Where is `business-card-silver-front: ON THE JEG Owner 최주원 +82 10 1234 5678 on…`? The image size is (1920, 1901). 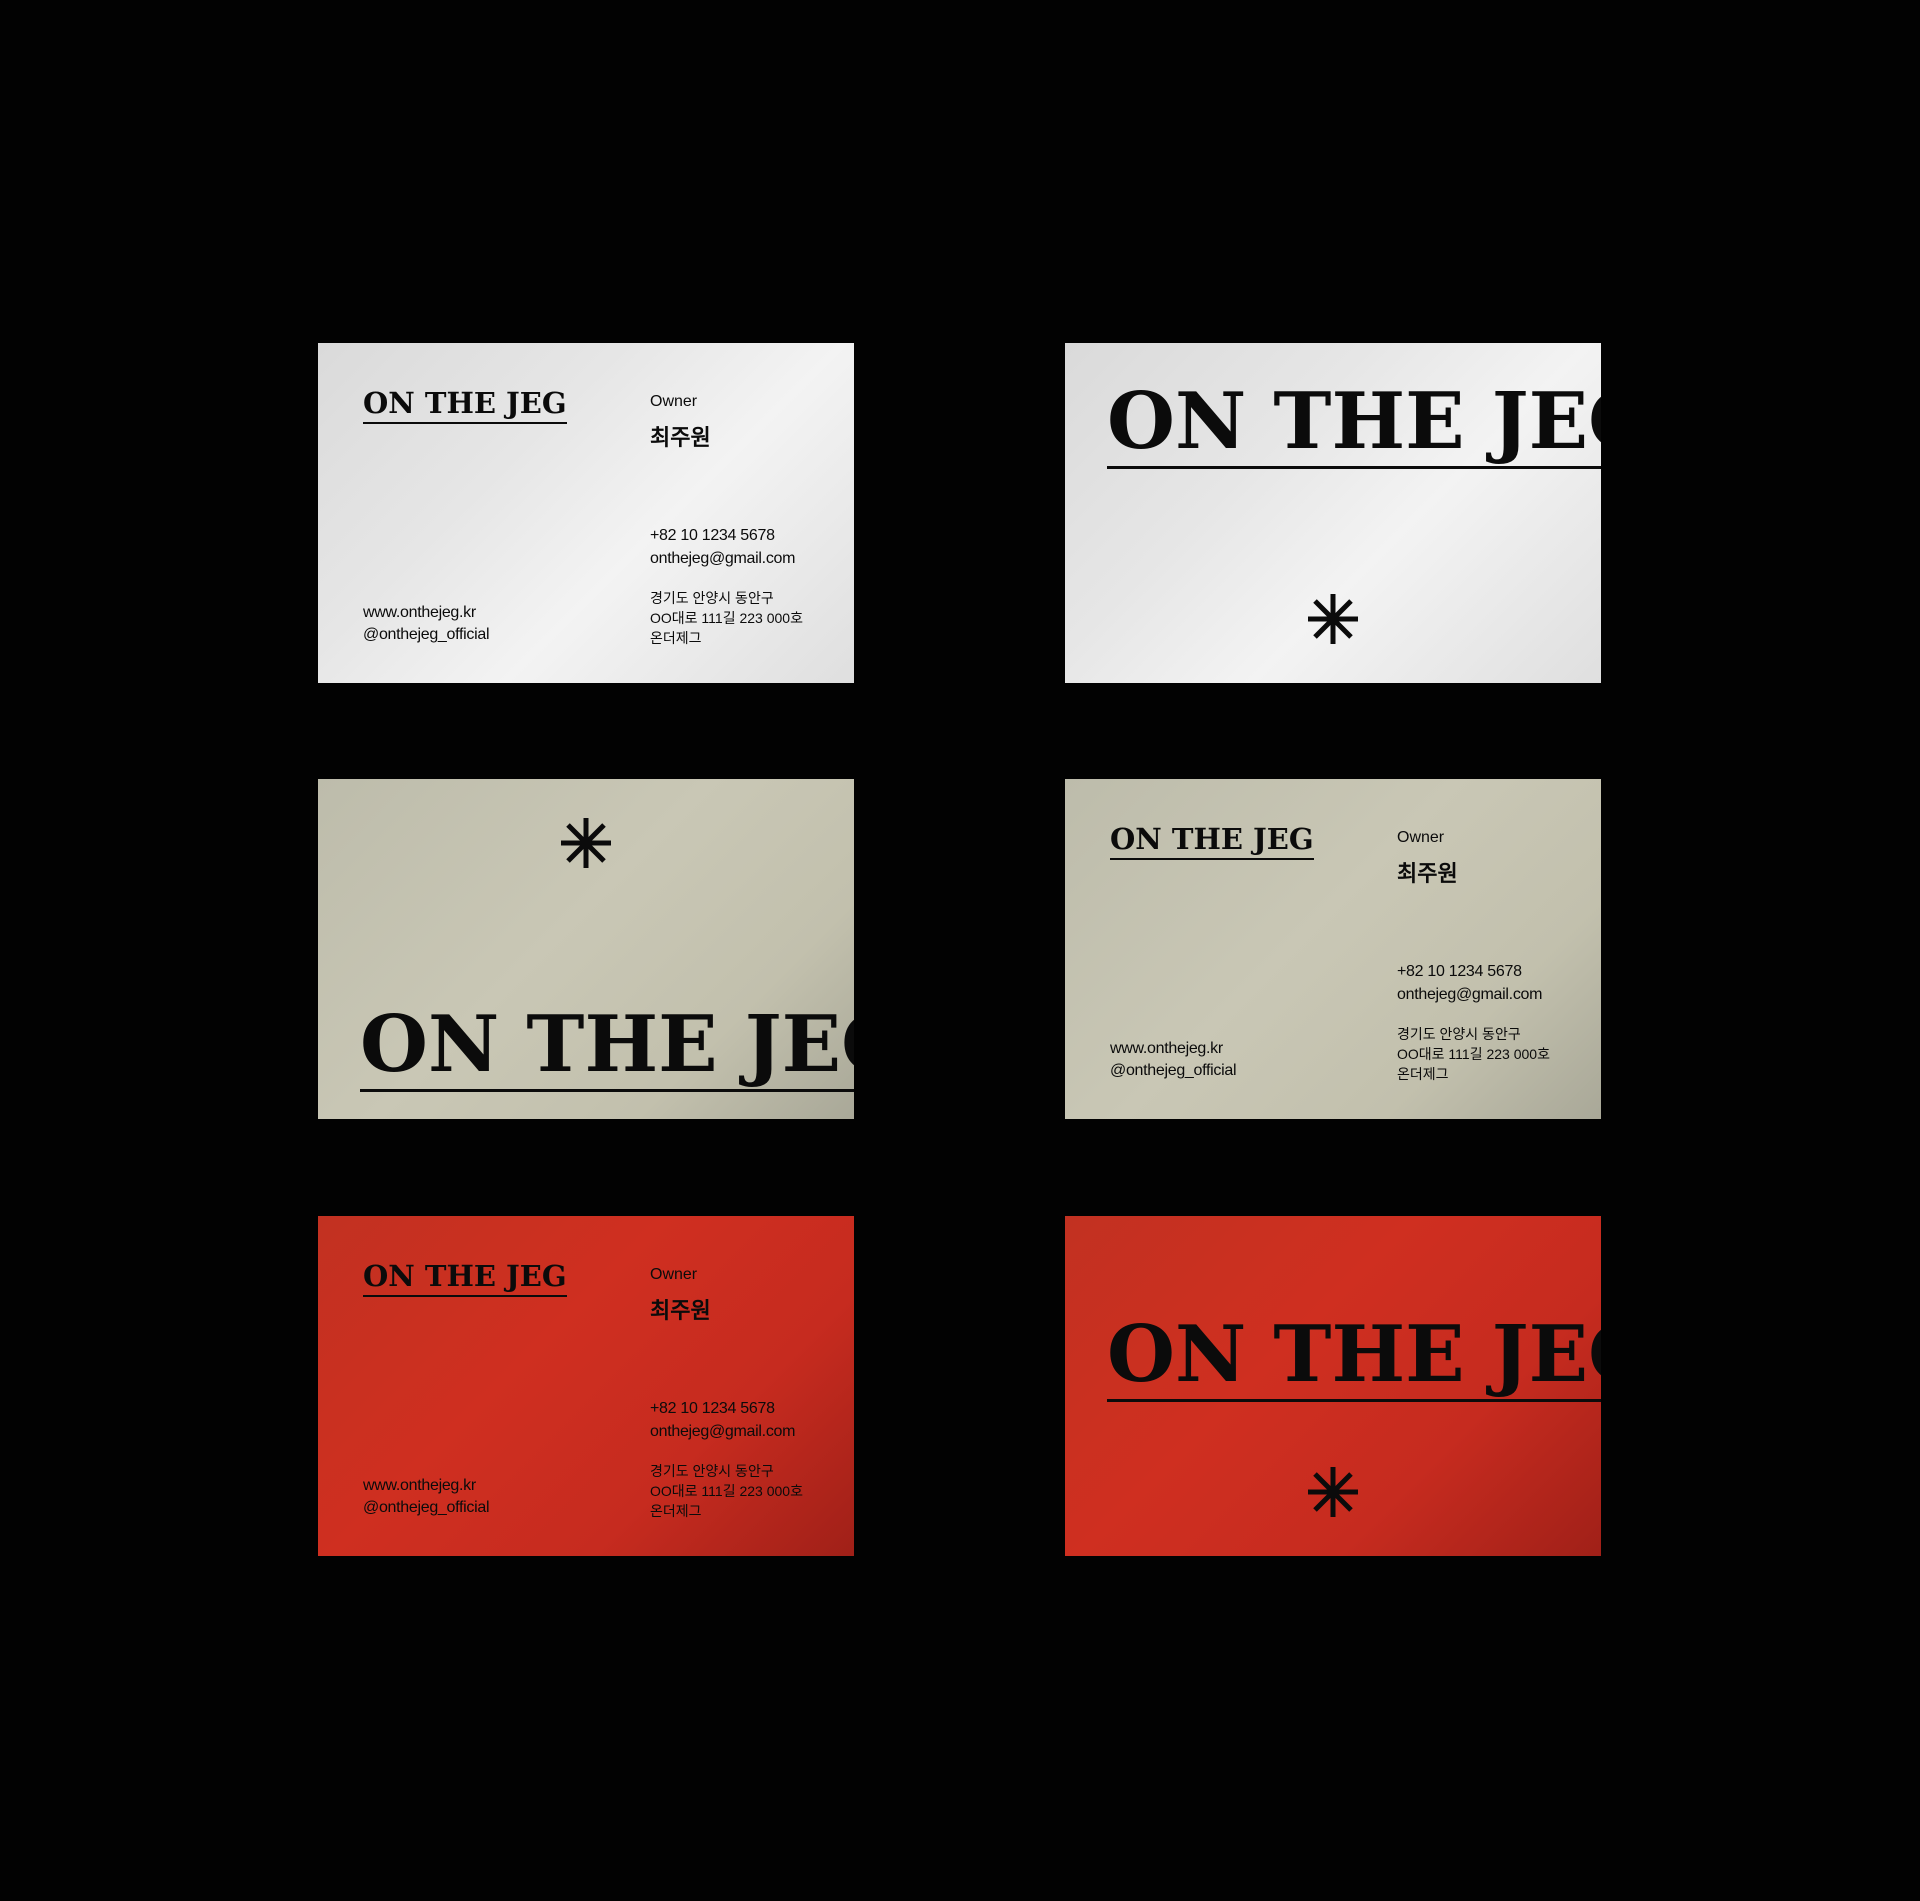
business-card-silver-front: ON THE JEG Owner 최주원 +82 10 1234 5678 on… is located at coordinates (586, 513).